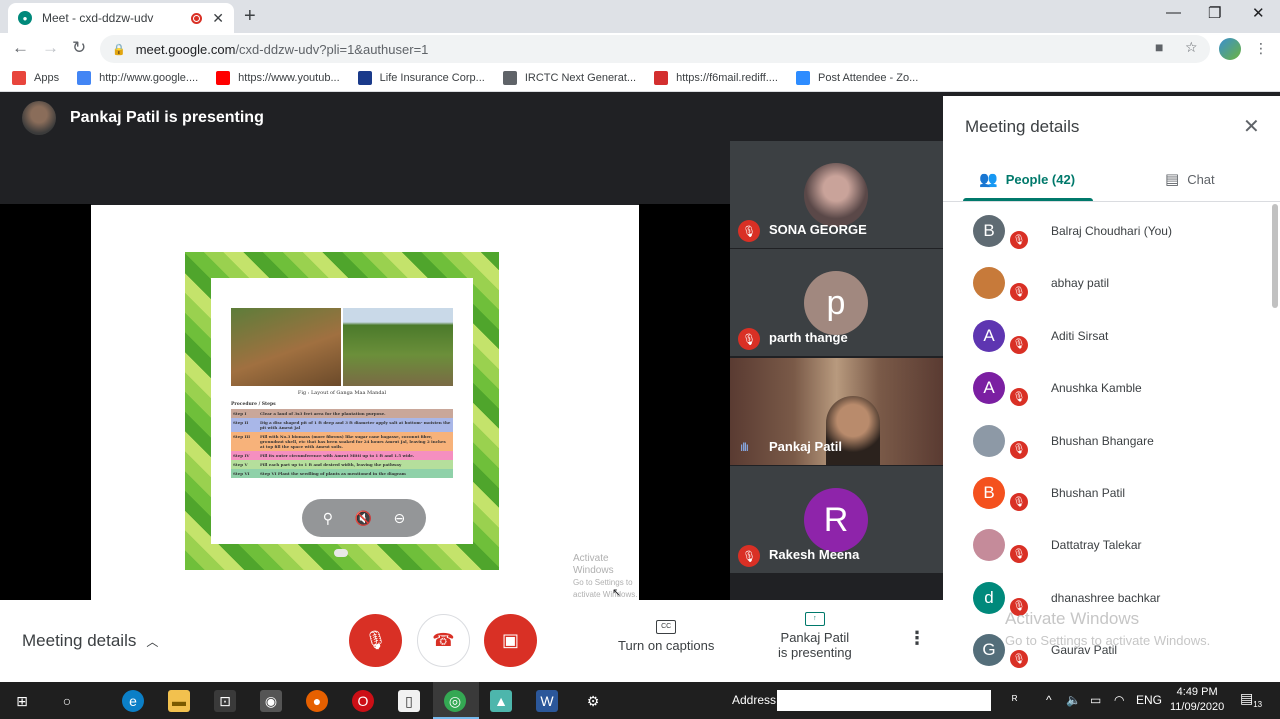 The width and height of the screenshot is (1280, 719). What do you see at coordinates (805, 446) in the screenshot?
I see `participant-name: Pankaj Patil` at bounding box center [805, 446].